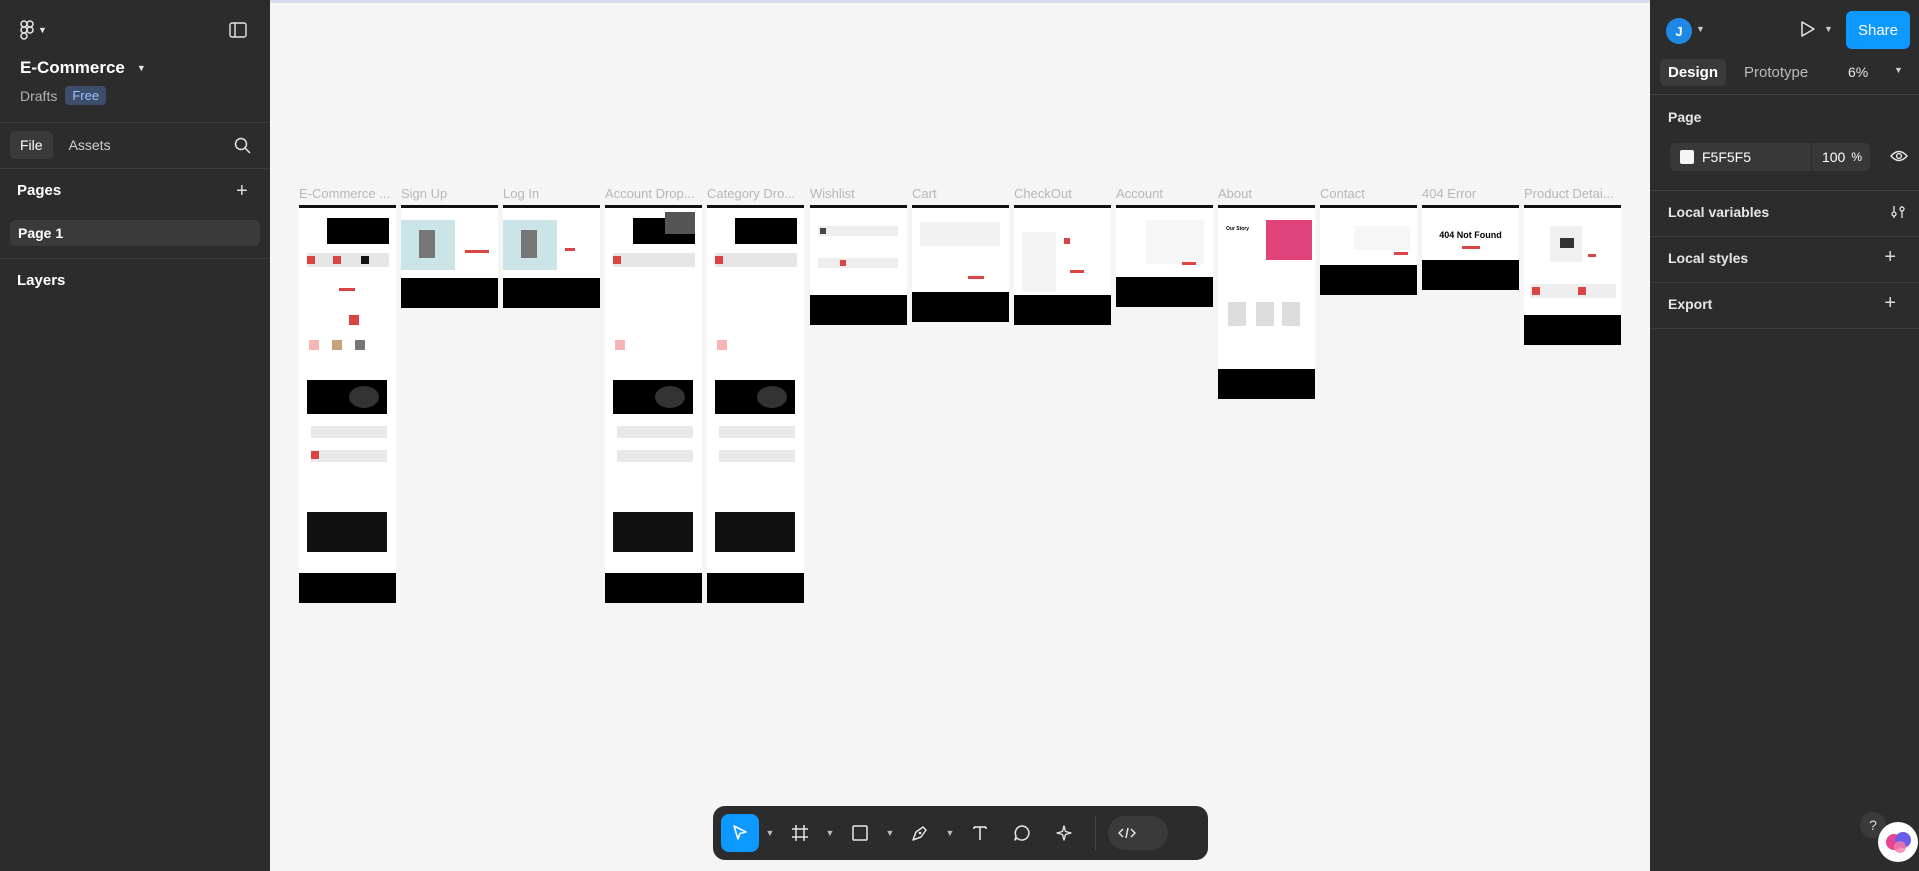  I want to click on frame-sign-up, so click(449, 256).